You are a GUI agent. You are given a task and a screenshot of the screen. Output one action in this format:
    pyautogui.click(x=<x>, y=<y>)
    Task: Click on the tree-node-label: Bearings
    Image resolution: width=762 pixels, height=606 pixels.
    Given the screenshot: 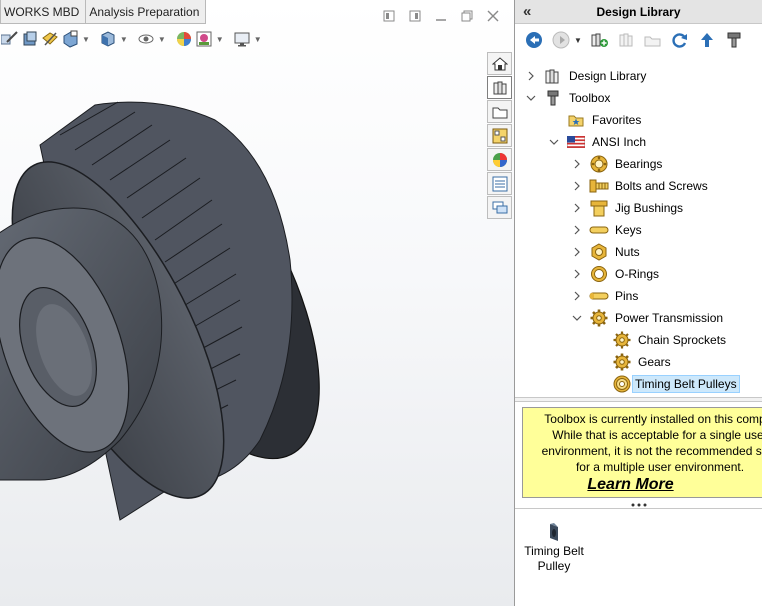 What is the action you would take?
    pyautogui.click(x=639, y=164)
    